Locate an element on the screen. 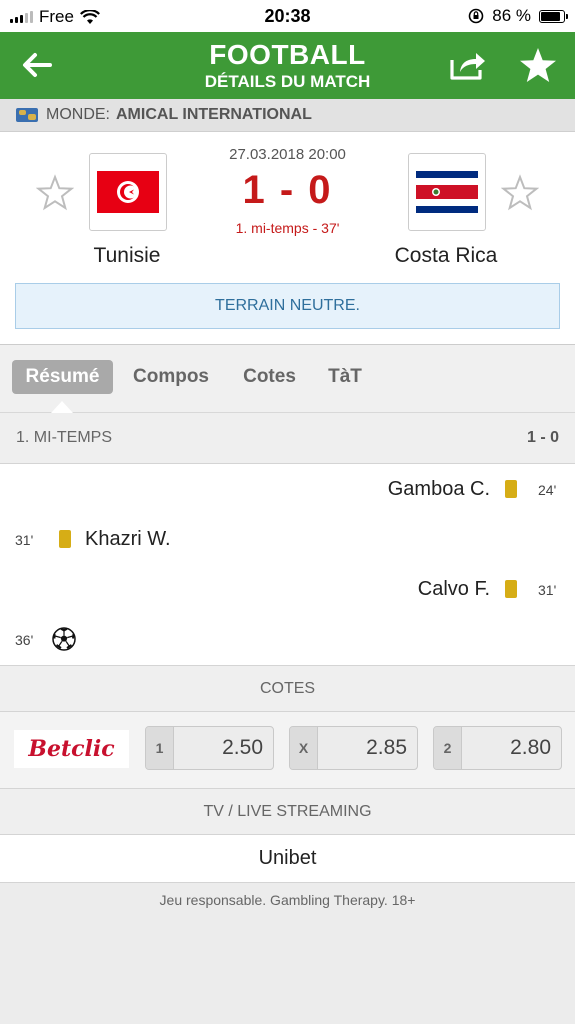 The image size is (575, 1024). event-player: Calvo F. is located at coordinates (454, 589).